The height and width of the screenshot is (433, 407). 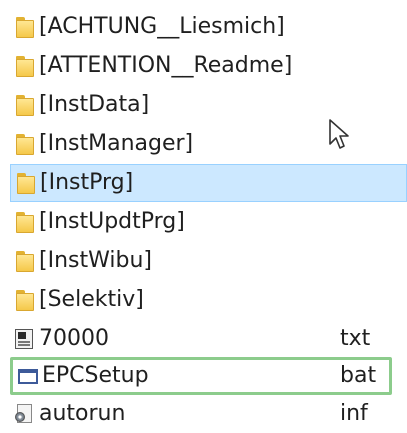 I want to click on mouse-pointer-icon, so click(x=339, y=134).